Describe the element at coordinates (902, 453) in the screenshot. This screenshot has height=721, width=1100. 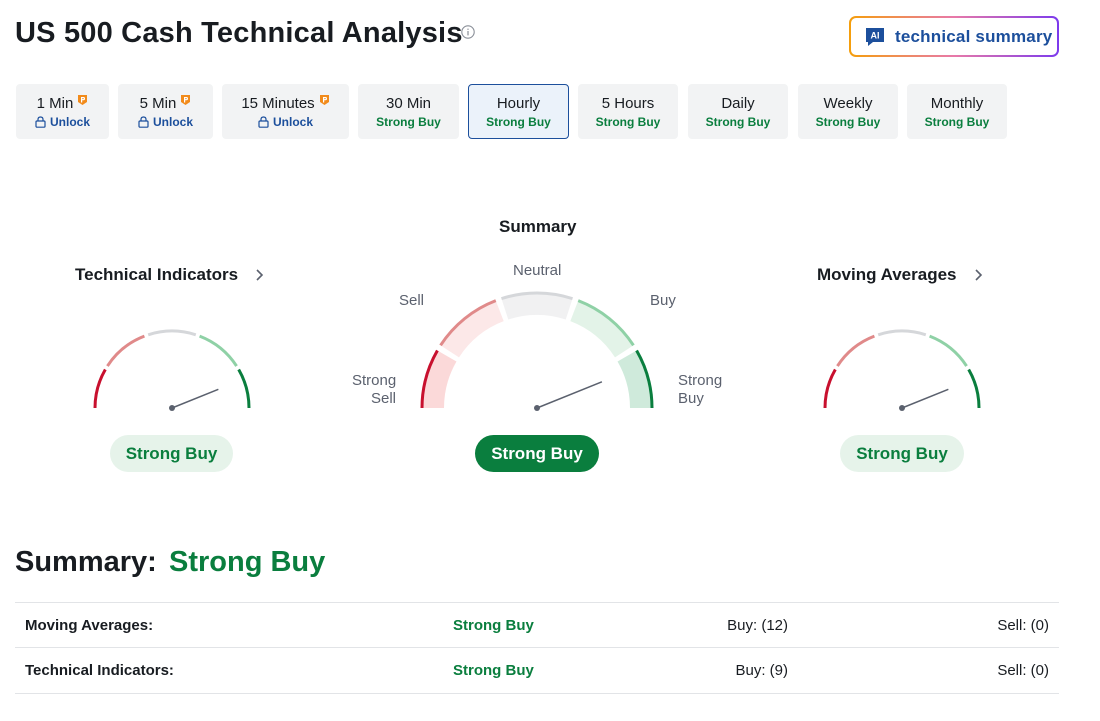
I see `moving-averages-result: Strong Buy` at that location.